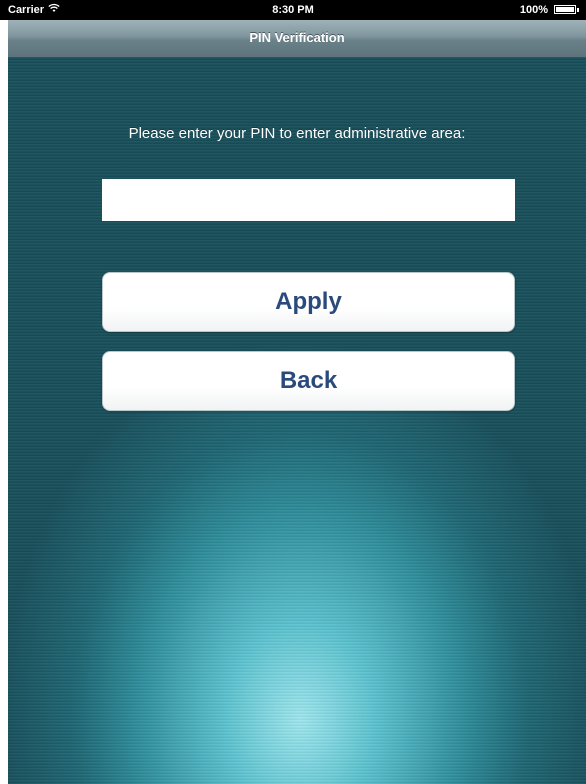 This screenshot has width=586, height=784. What do you see at coordinates (308, 200) in the screenshot?
I see `pin-input` at bounding box center [308, 200].